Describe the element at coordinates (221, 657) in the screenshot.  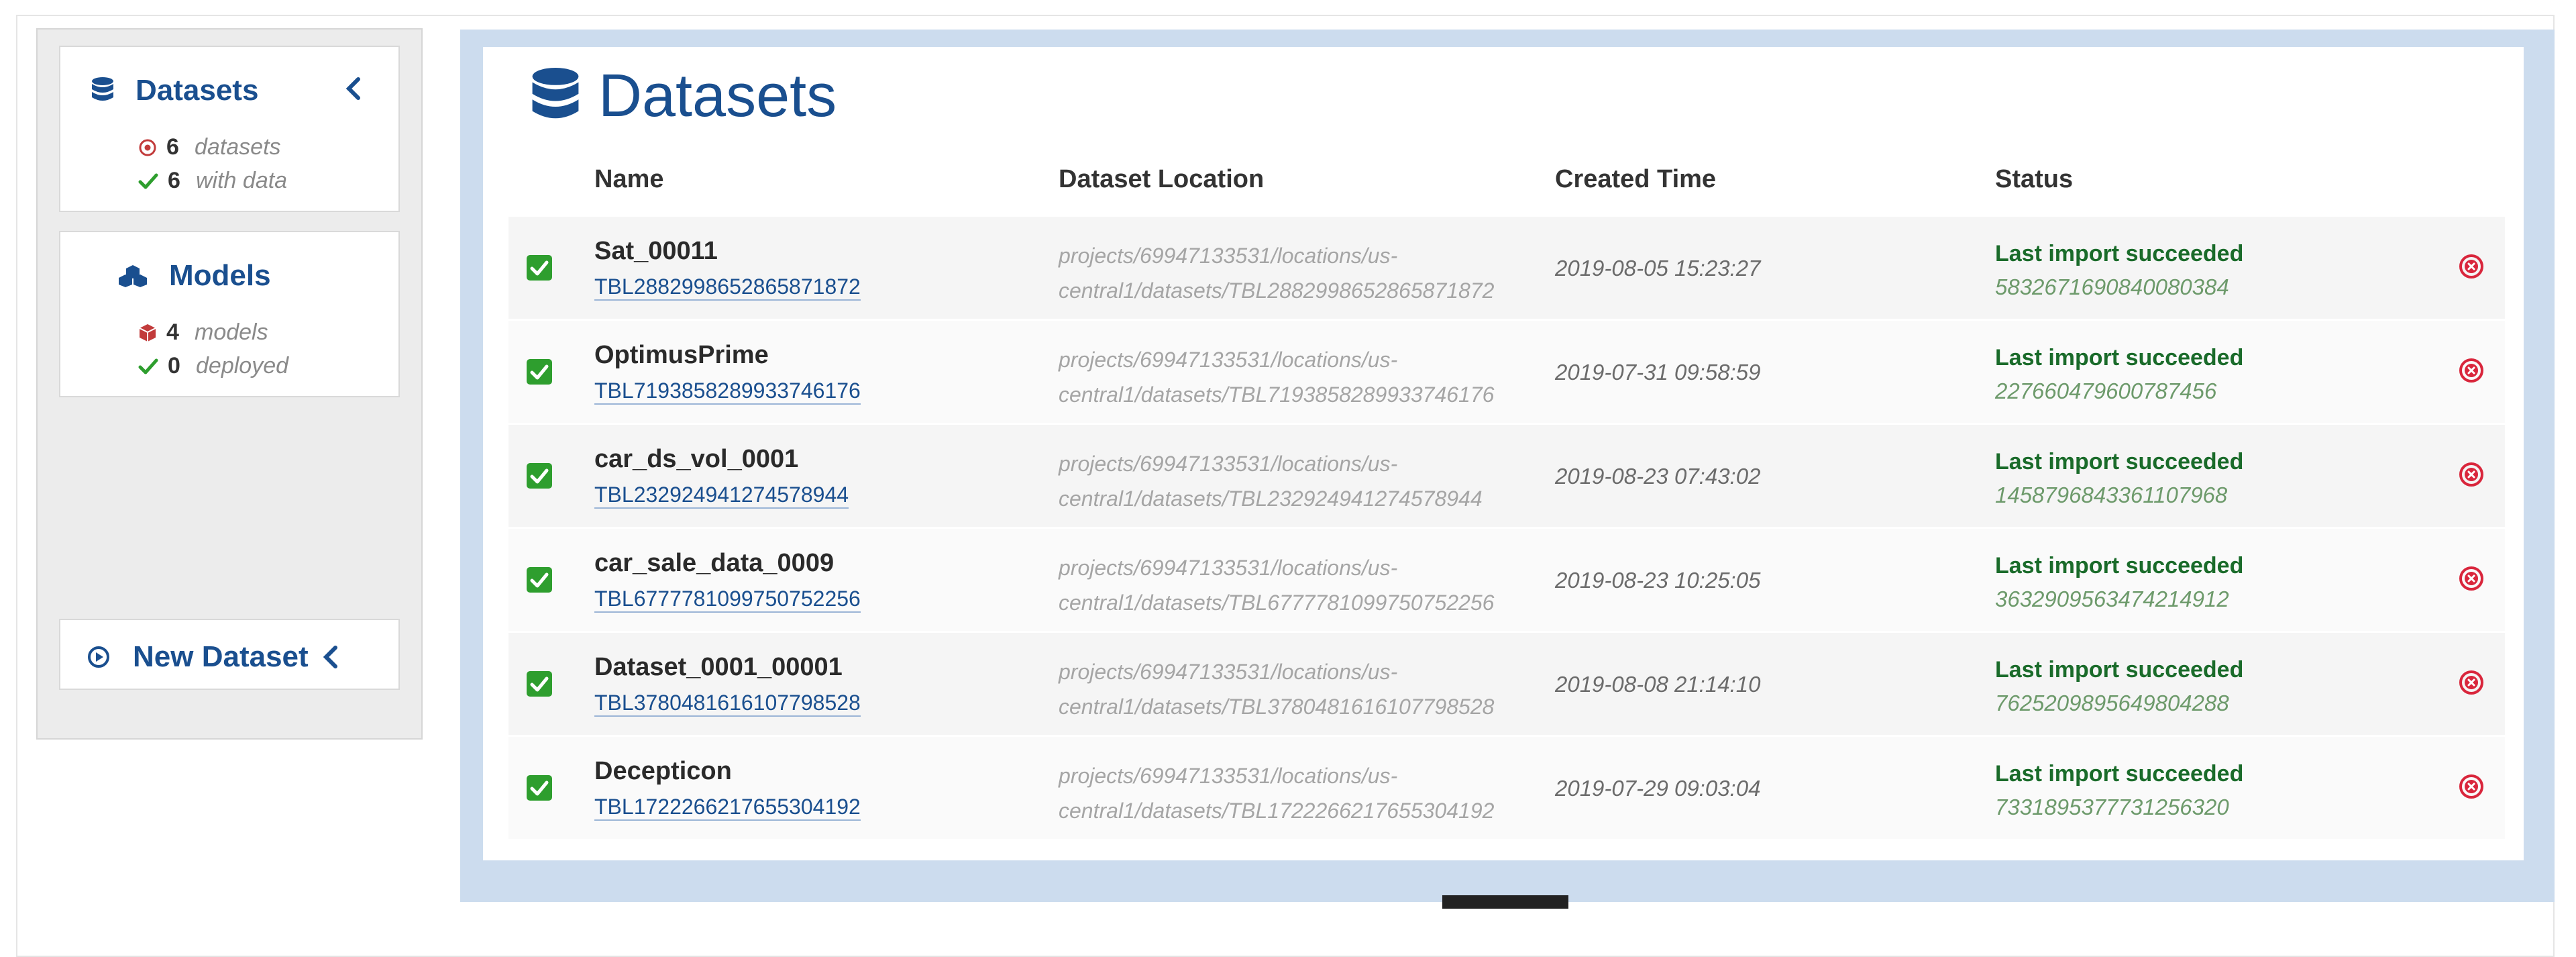
I see `new-dataset-label: New Dataset` at that location.